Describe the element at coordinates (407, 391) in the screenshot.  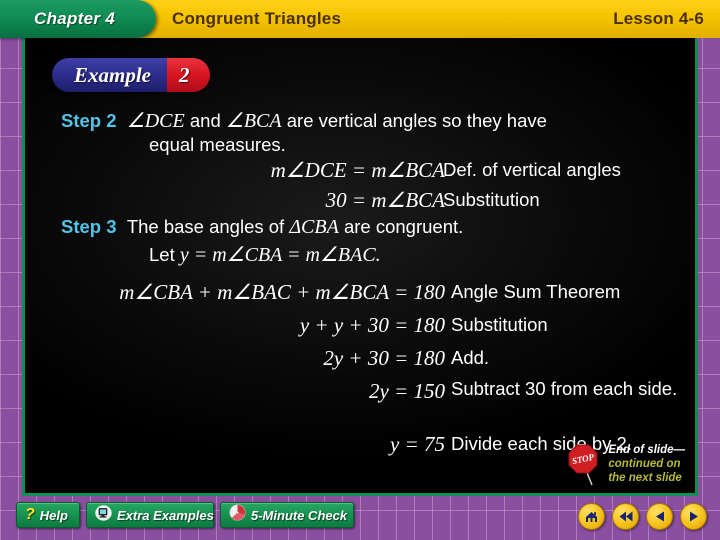
I see `proof-statement: 2y = 150` at that location.